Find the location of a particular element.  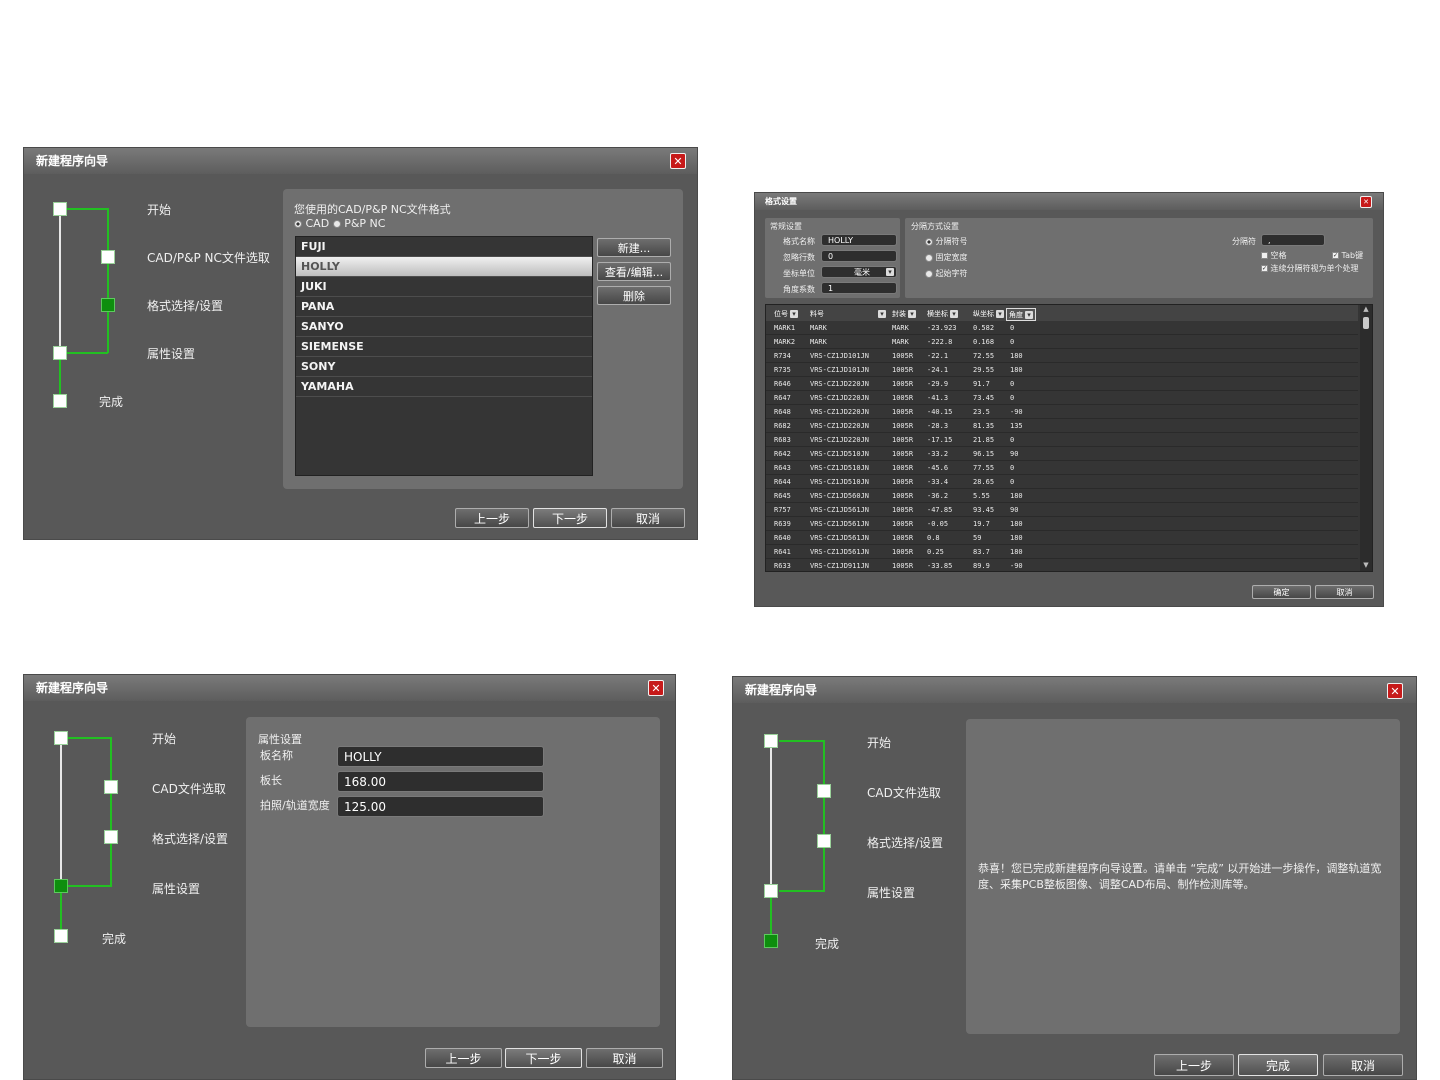

scroll-up-icon: ▲ is located at coordinates (1366, 310).